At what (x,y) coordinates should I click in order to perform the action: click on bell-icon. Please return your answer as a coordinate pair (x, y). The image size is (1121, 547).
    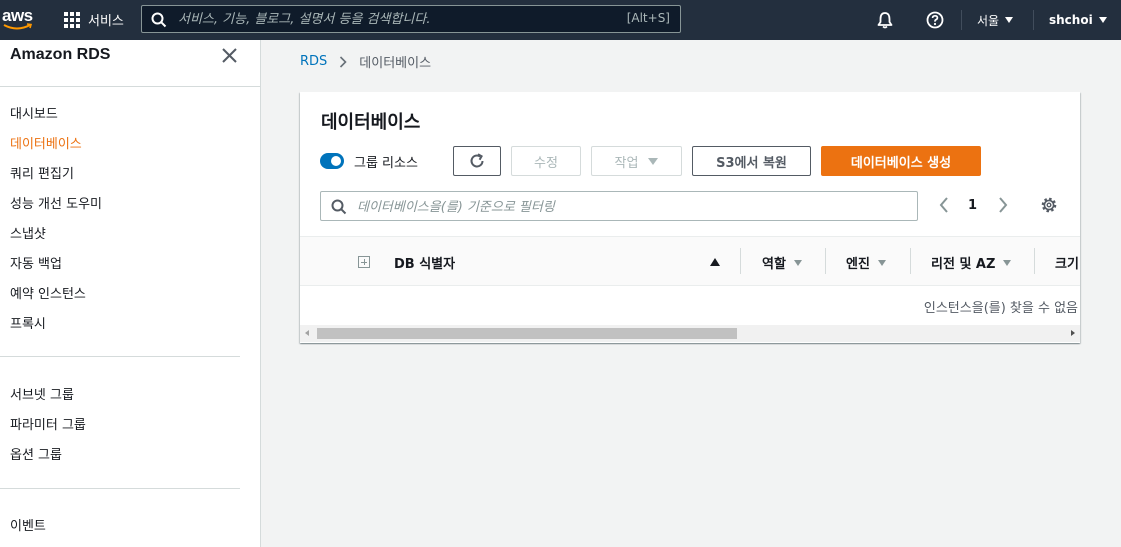
    Looking at the image, I should click on (885, 20).